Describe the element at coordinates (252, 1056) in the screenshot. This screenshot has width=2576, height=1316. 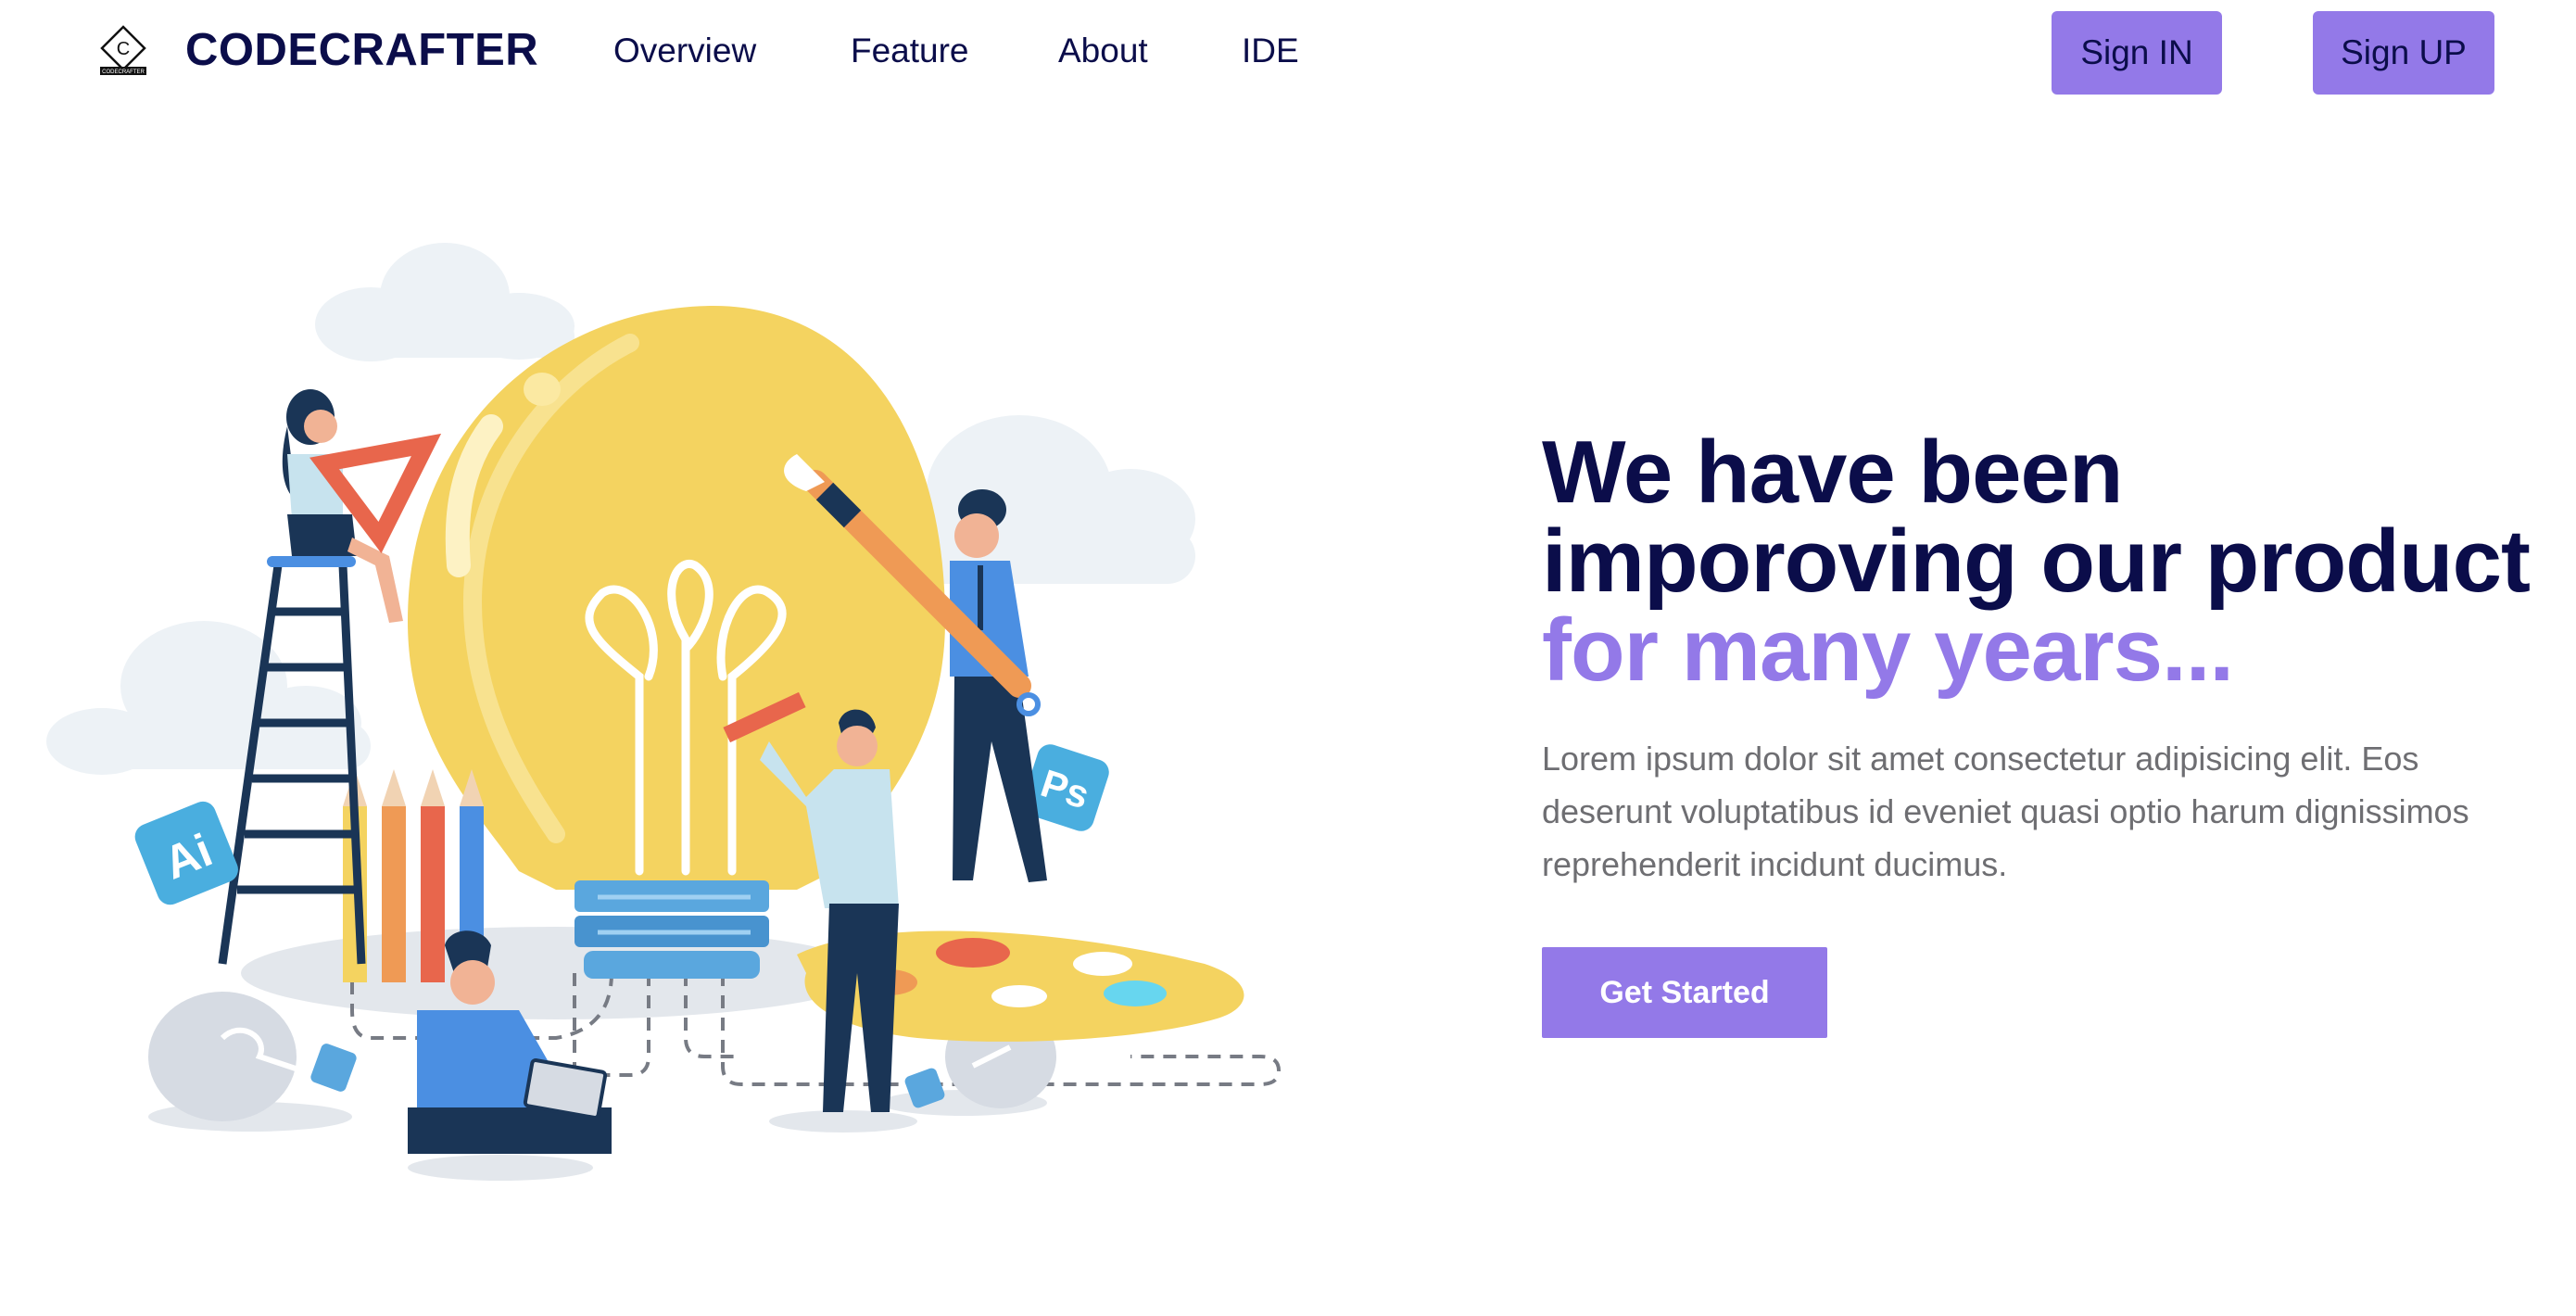
I see `small-bulb-icon` at that location.